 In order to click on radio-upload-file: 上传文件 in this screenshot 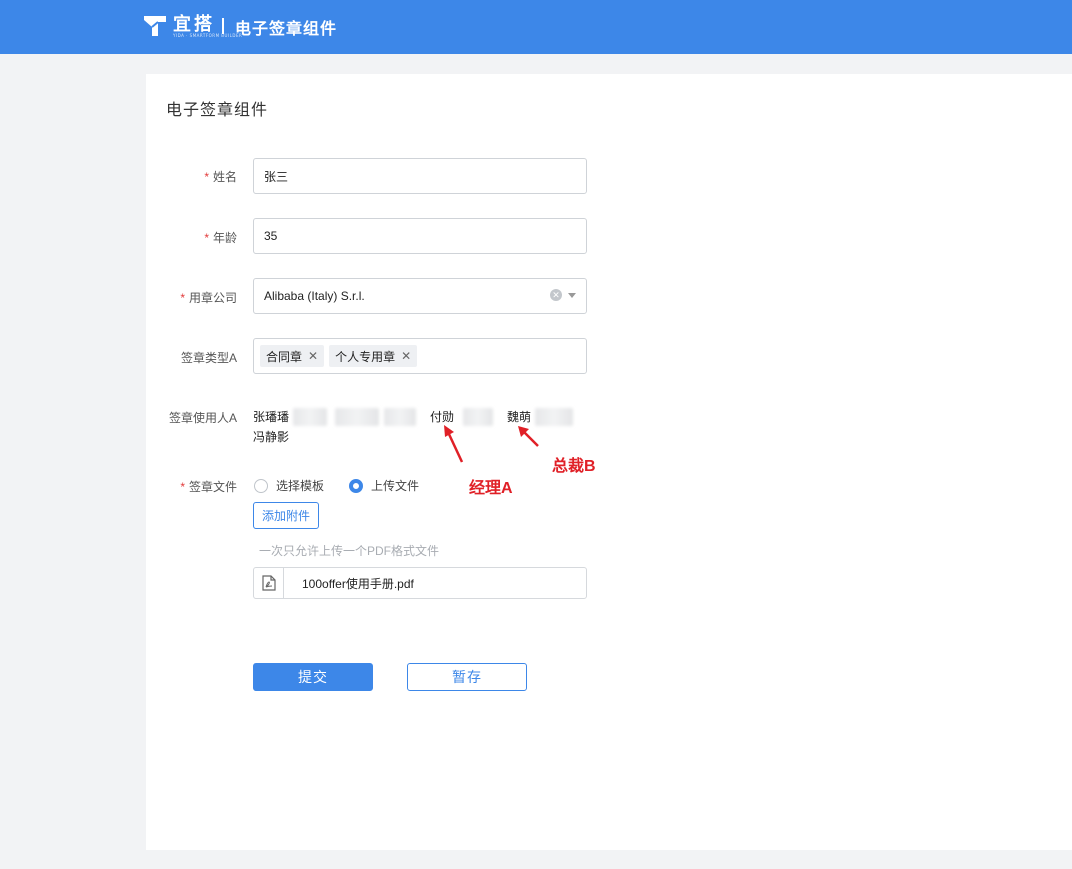, I will do `click(384, 485)`.